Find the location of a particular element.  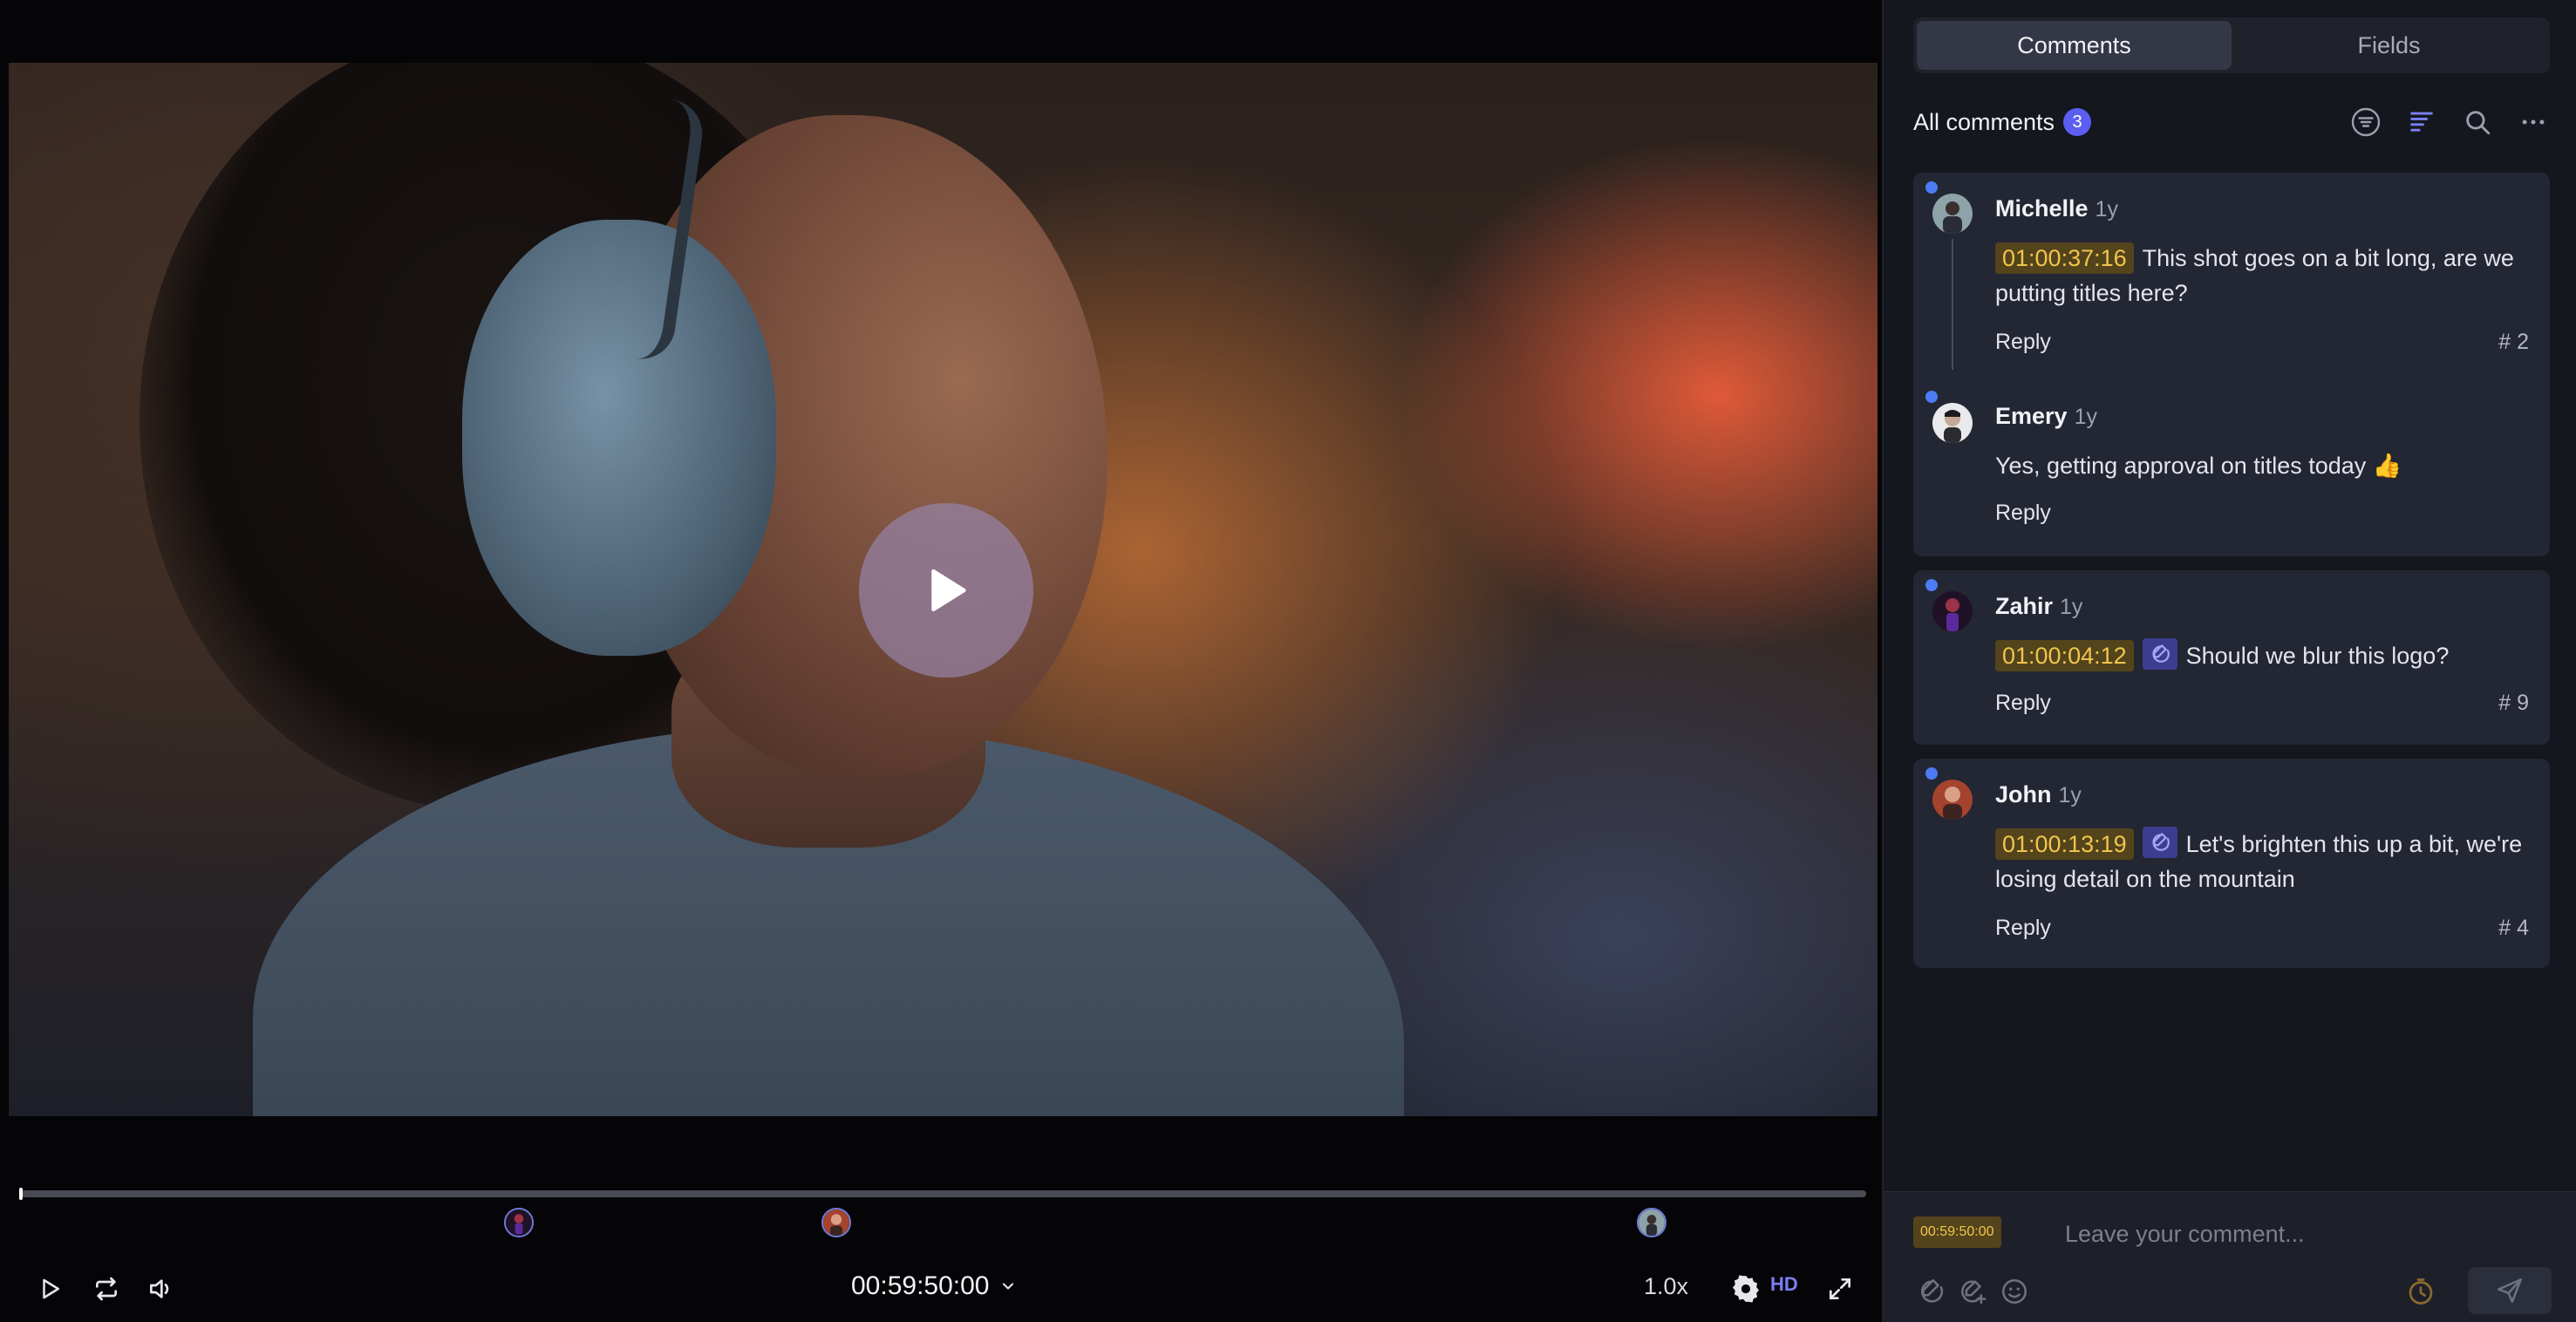

comment-text: Yes, getting approval on titles today 👍 is located at coordinates (2199, 466).